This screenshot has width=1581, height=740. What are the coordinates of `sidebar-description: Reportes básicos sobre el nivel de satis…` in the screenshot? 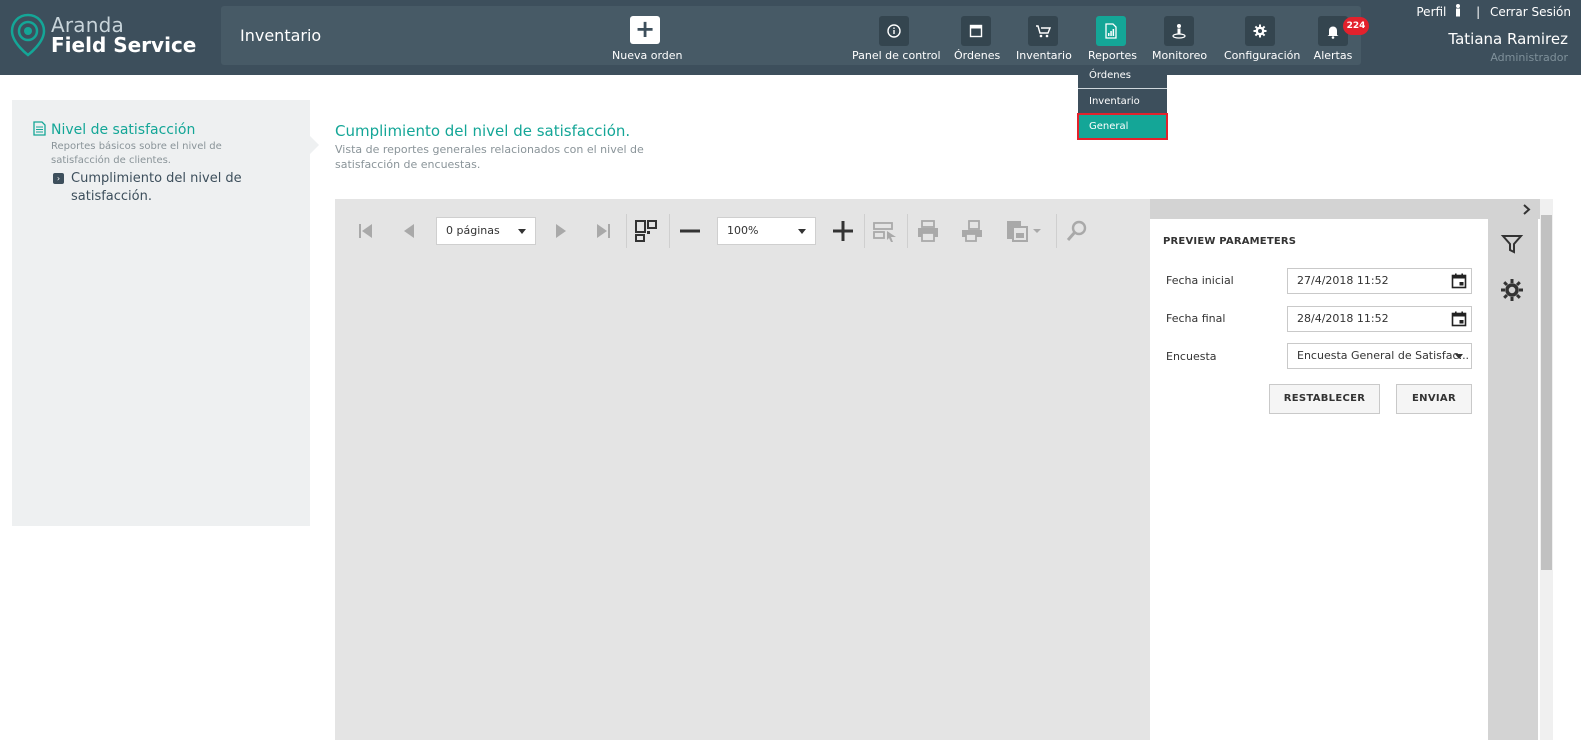 It's located at (136, 153).